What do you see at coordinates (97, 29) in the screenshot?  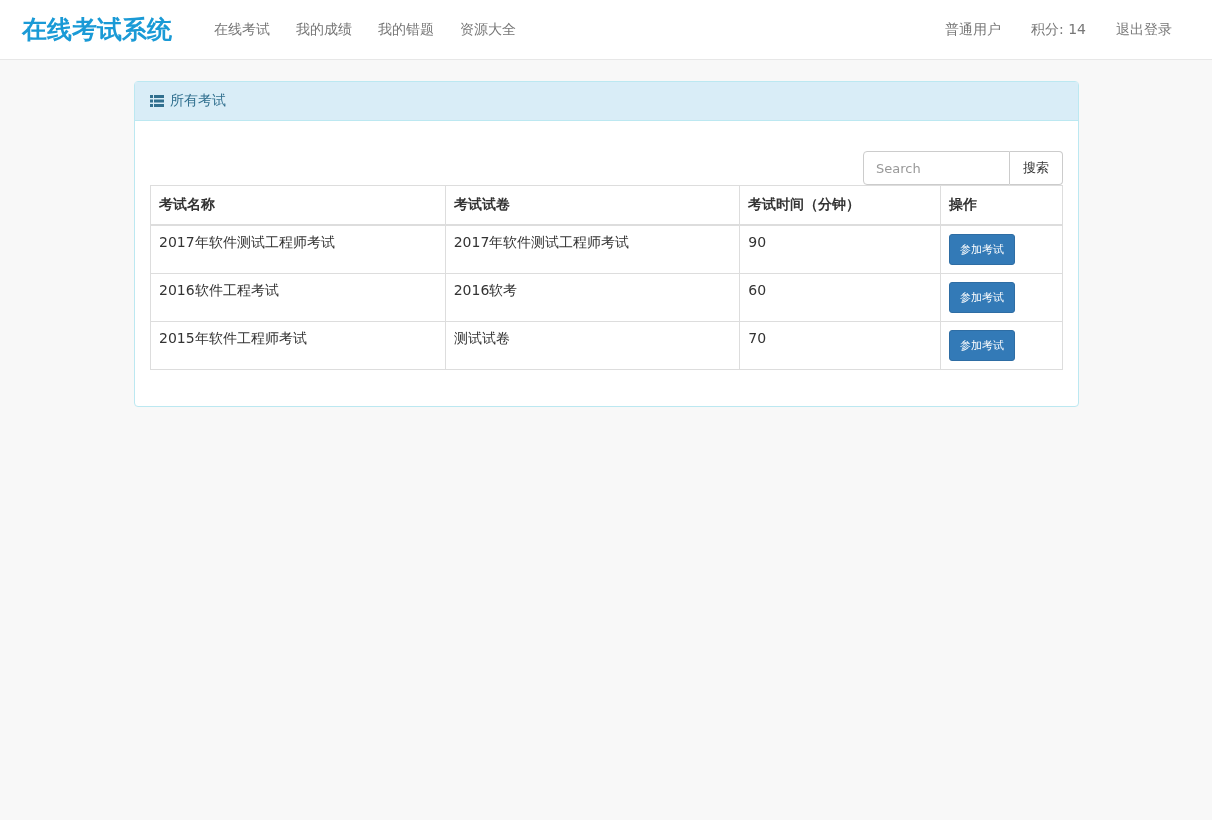 I see `brand-logo: 在线考试系统` at bounding box center [97, 29].